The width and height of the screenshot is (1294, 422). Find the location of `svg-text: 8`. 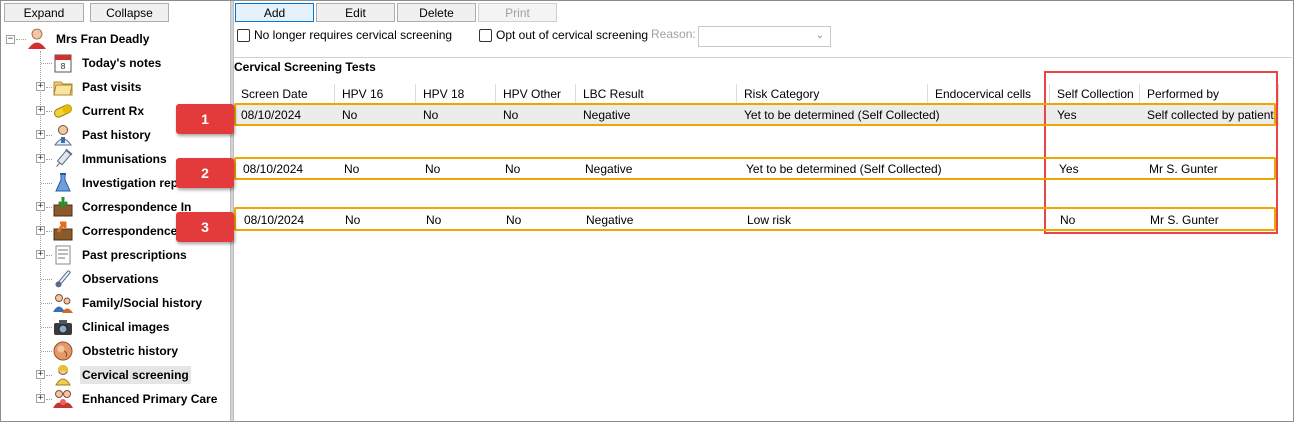

svg-text: 8 is located at coordinates (62, 66).